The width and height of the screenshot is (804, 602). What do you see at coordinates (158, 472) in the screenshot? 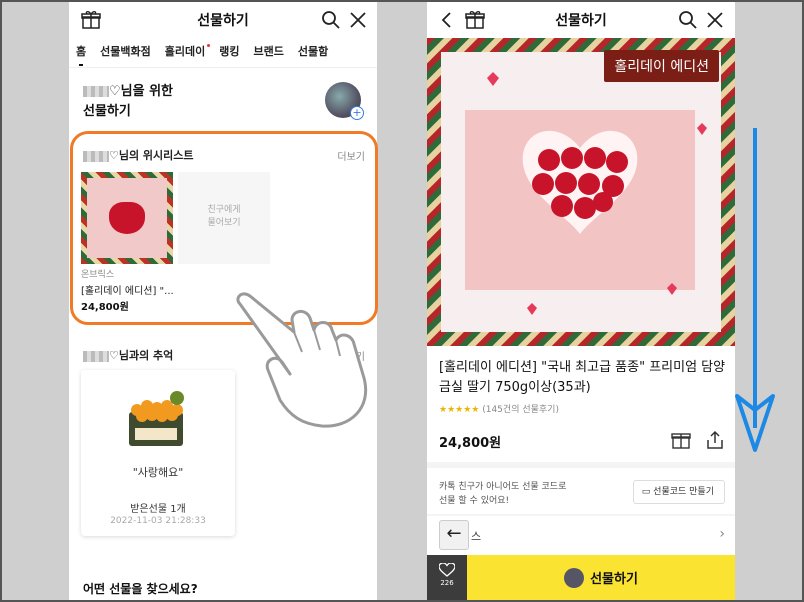
I see `memory-message: "사랑해요"` at bounding box center [158, 472].